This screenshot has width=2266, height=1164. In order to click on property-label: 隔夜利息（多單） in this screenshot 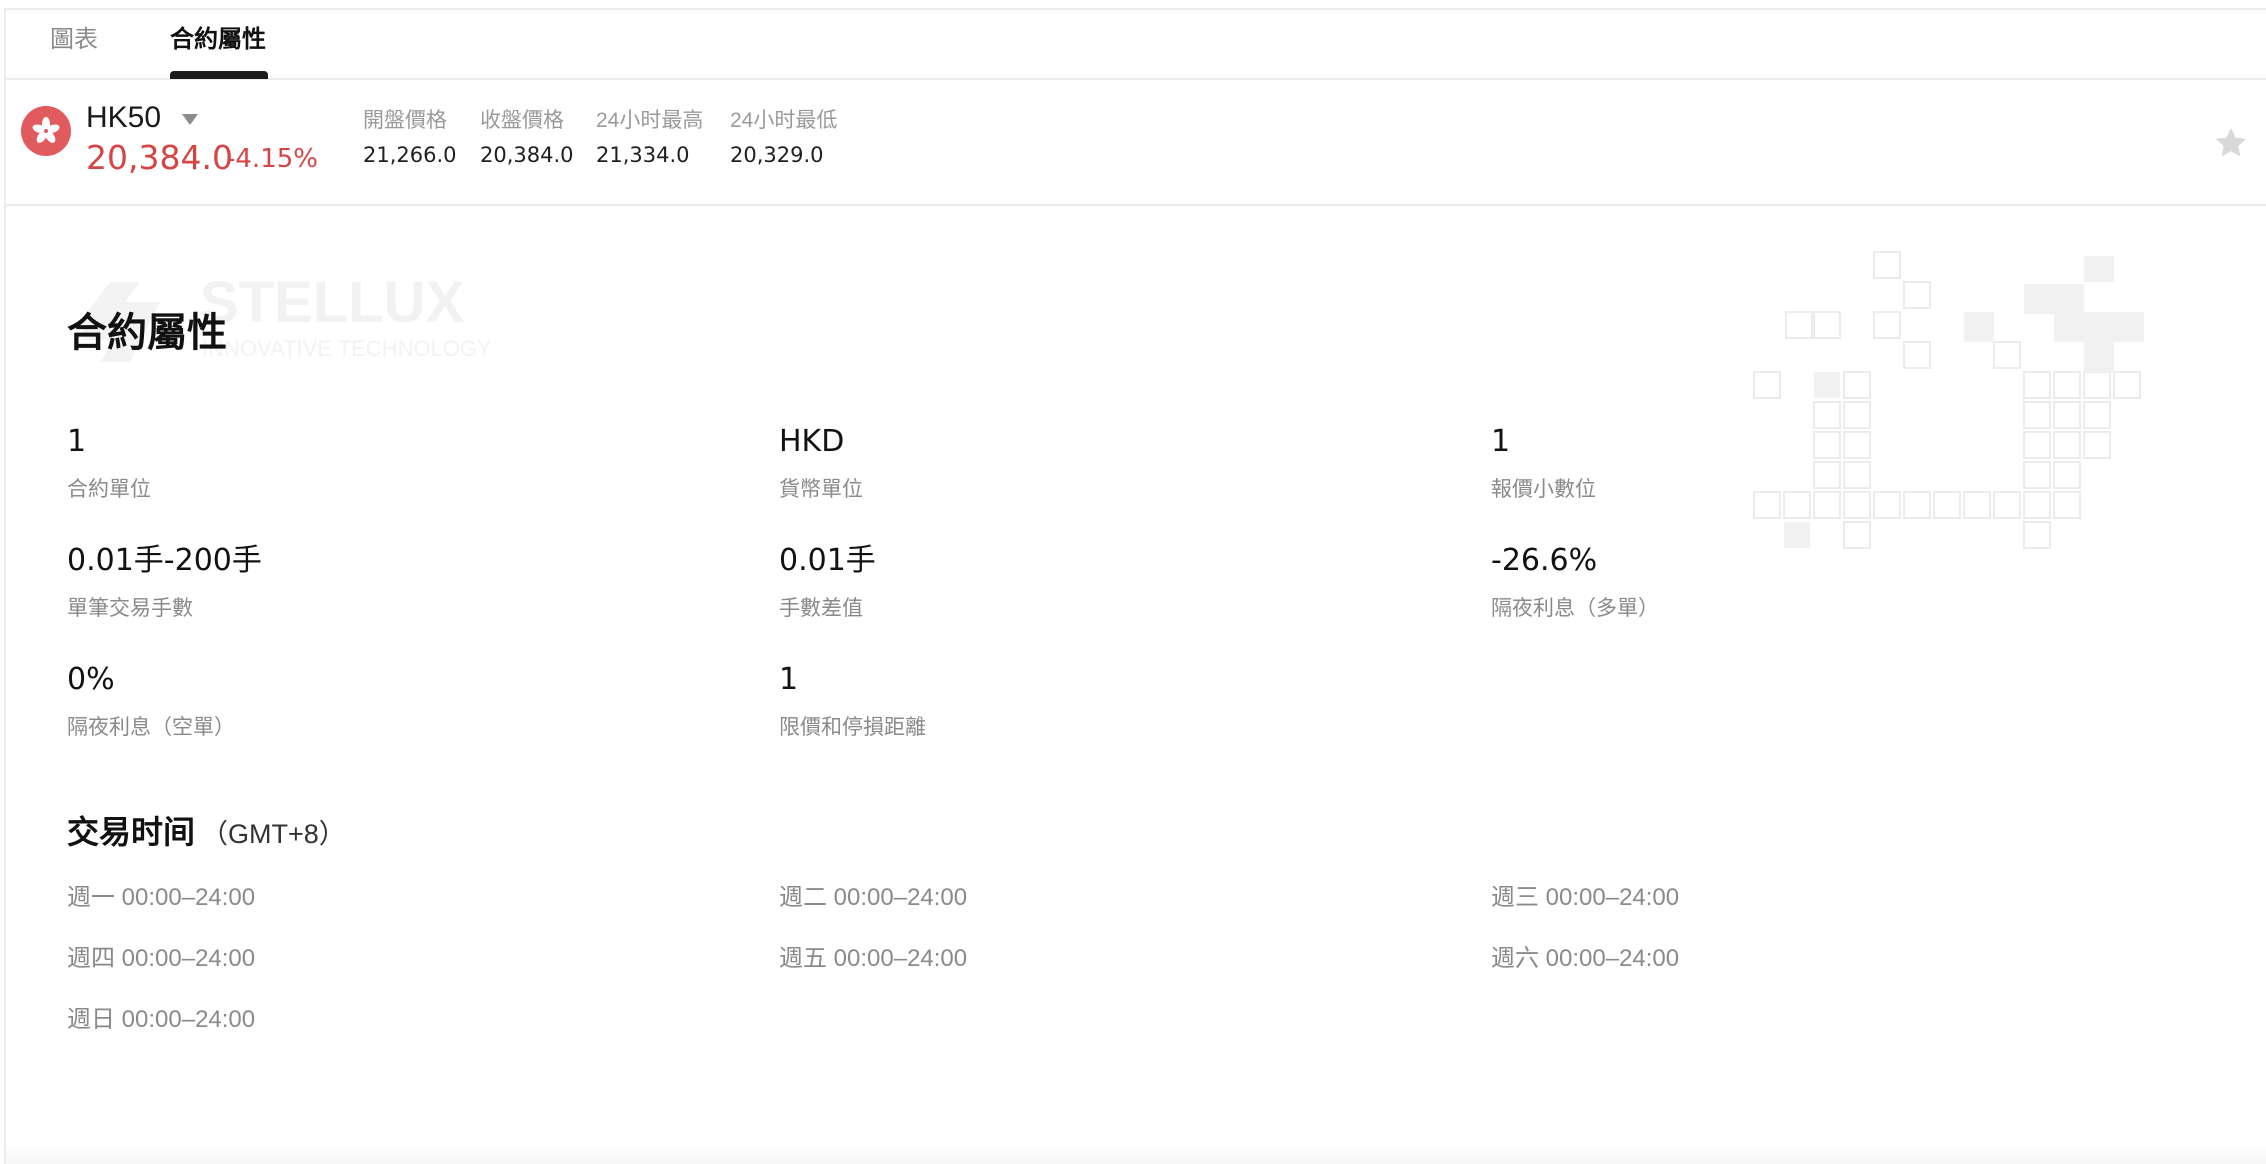, I will do `click(1575, 608)`.